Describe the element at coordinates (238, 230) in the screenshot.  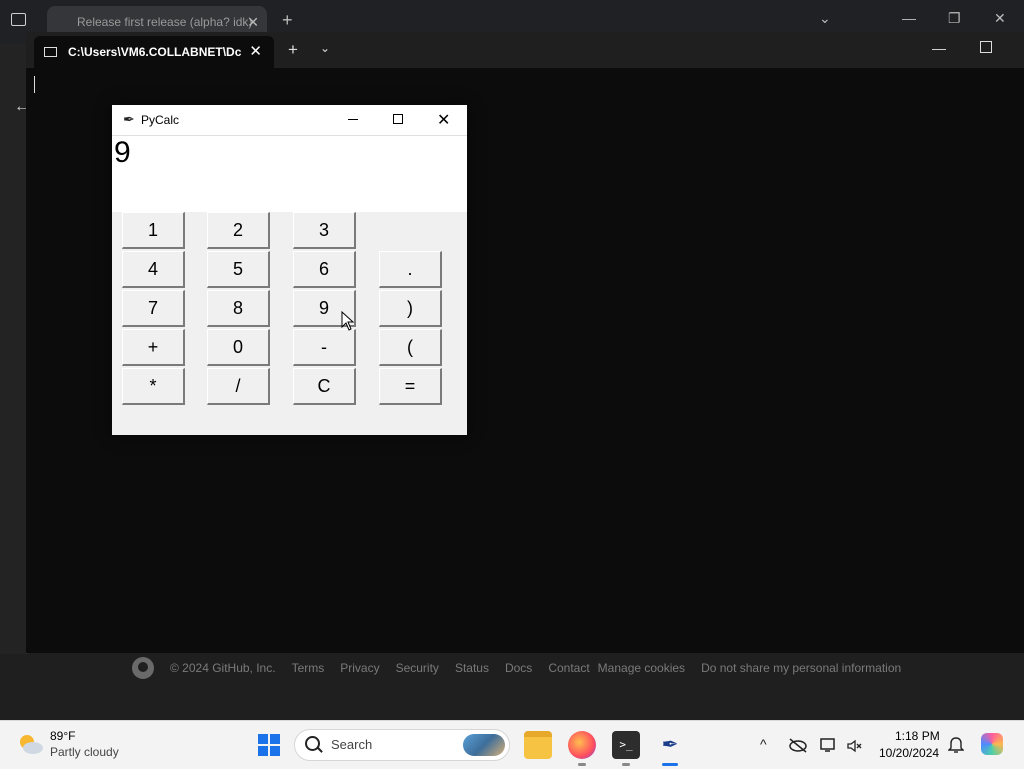
I see `key-2: 2` at that location.